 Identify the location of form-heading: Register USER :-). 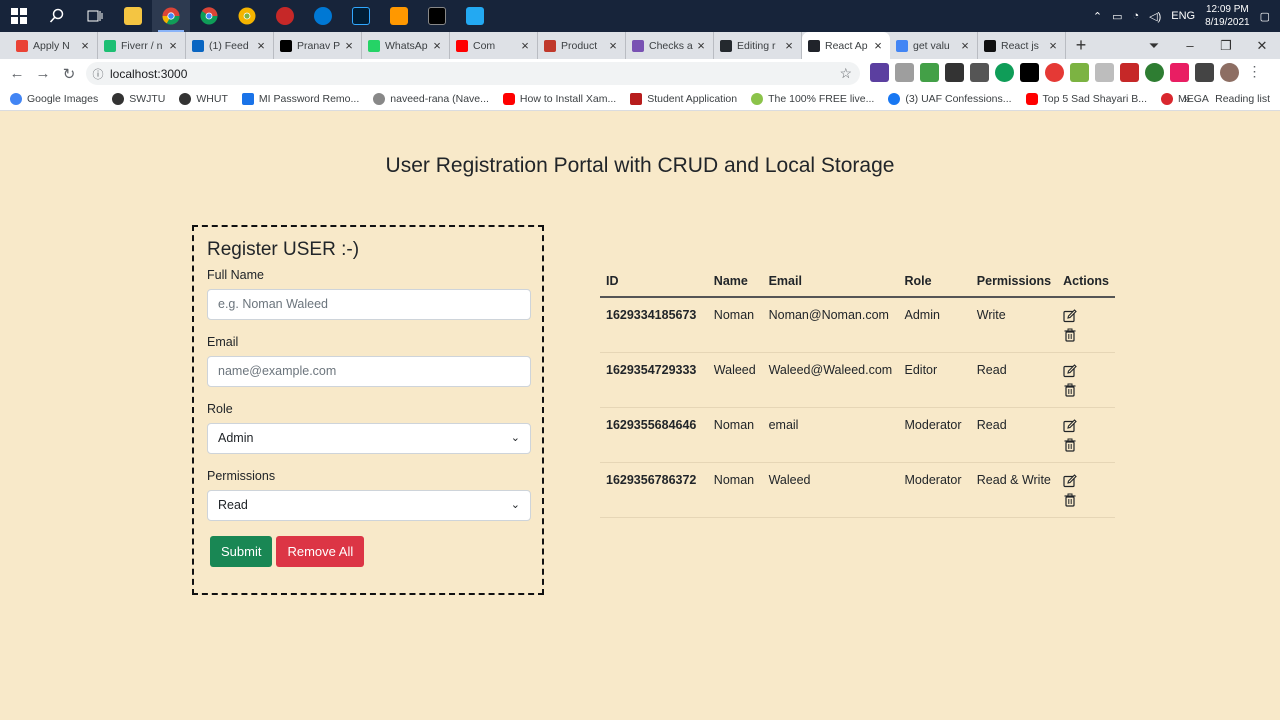
(283, 249).